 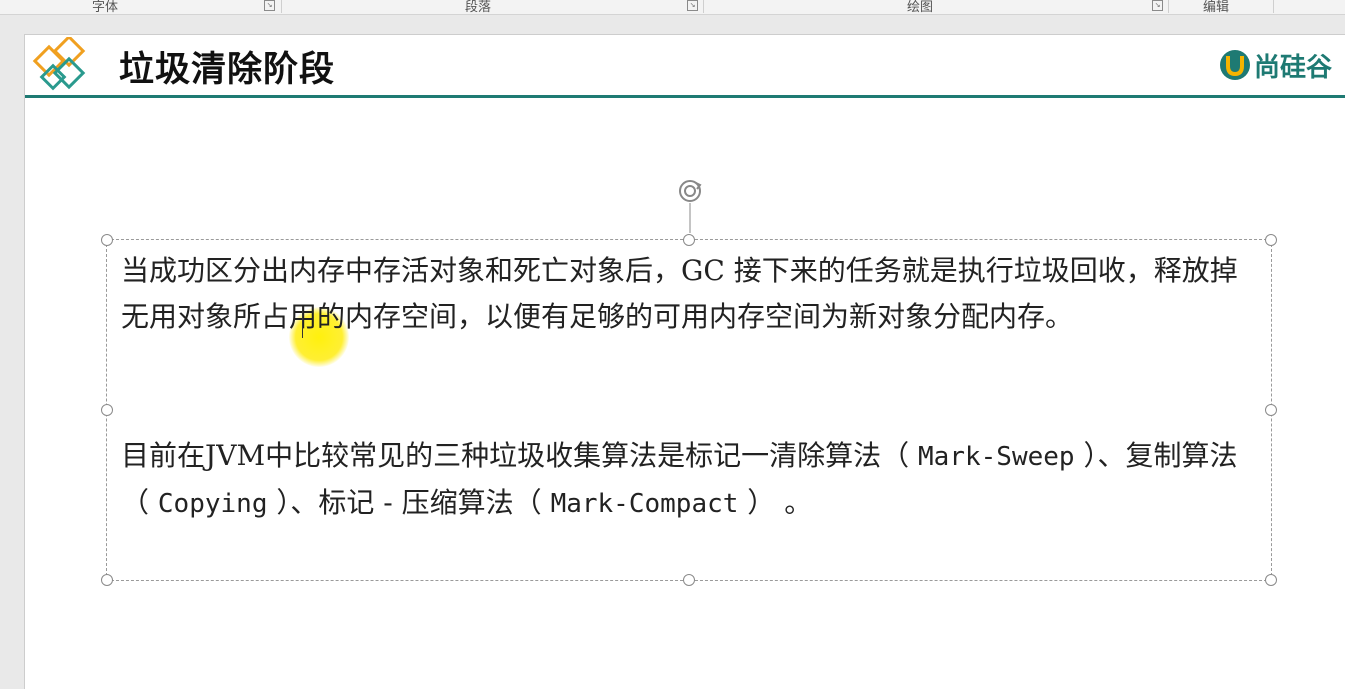 What do you see at coordinates (478, 7) in the screenshot?
I see `ribbon-group-paragraph: 段落` at bounding box center [478, 7].